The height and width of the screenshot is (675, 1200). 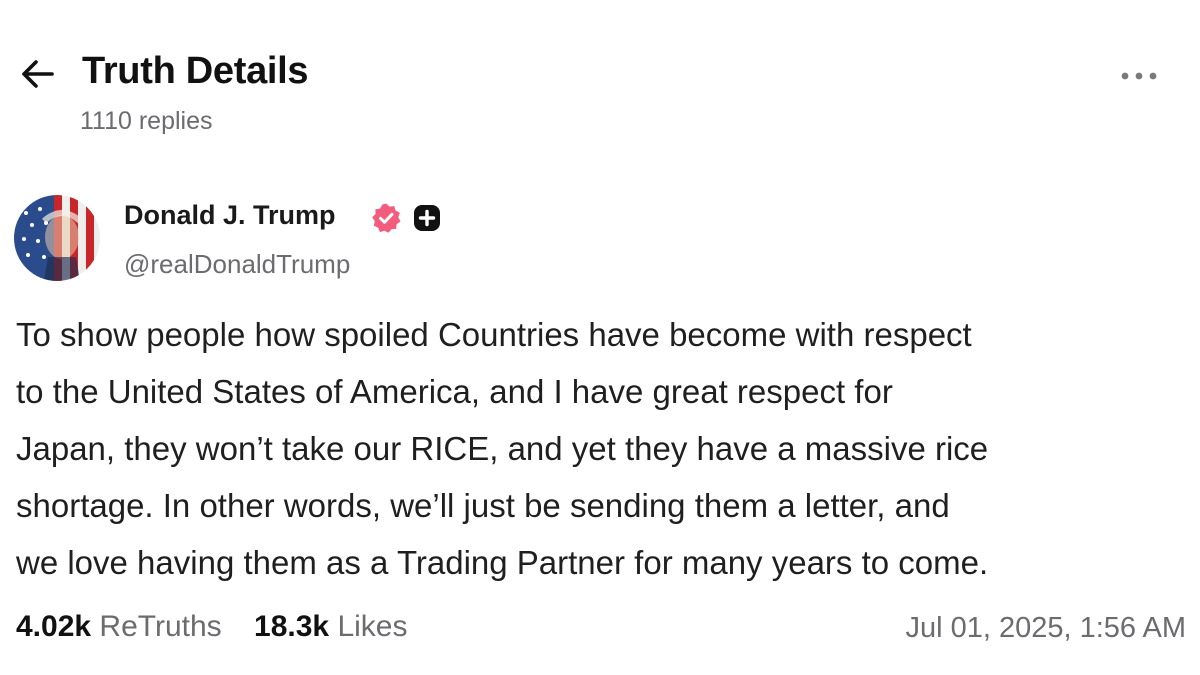 What do you see at coordinates (195, 71) in the screenshot?
I see `page-title: Truth Details` at bounding box center [195, 71].